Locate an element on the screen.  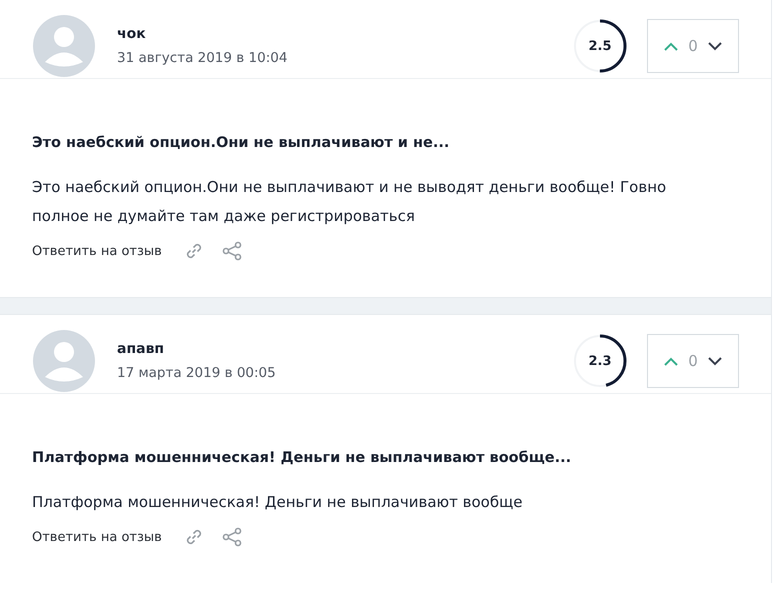
review-date: 31 августа 2019 в 10:04 is located at coordinates (202, 58).